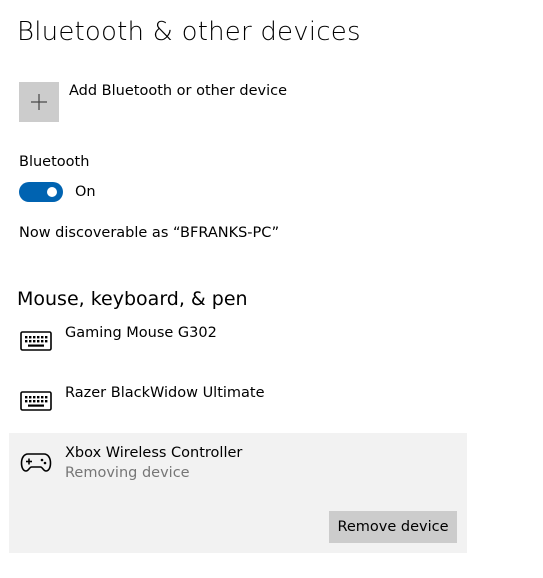 The height and width of the screenshot is (578, 543). I want to click on device-name: Razer BlackWidow Ultimate, so click(165, 393).